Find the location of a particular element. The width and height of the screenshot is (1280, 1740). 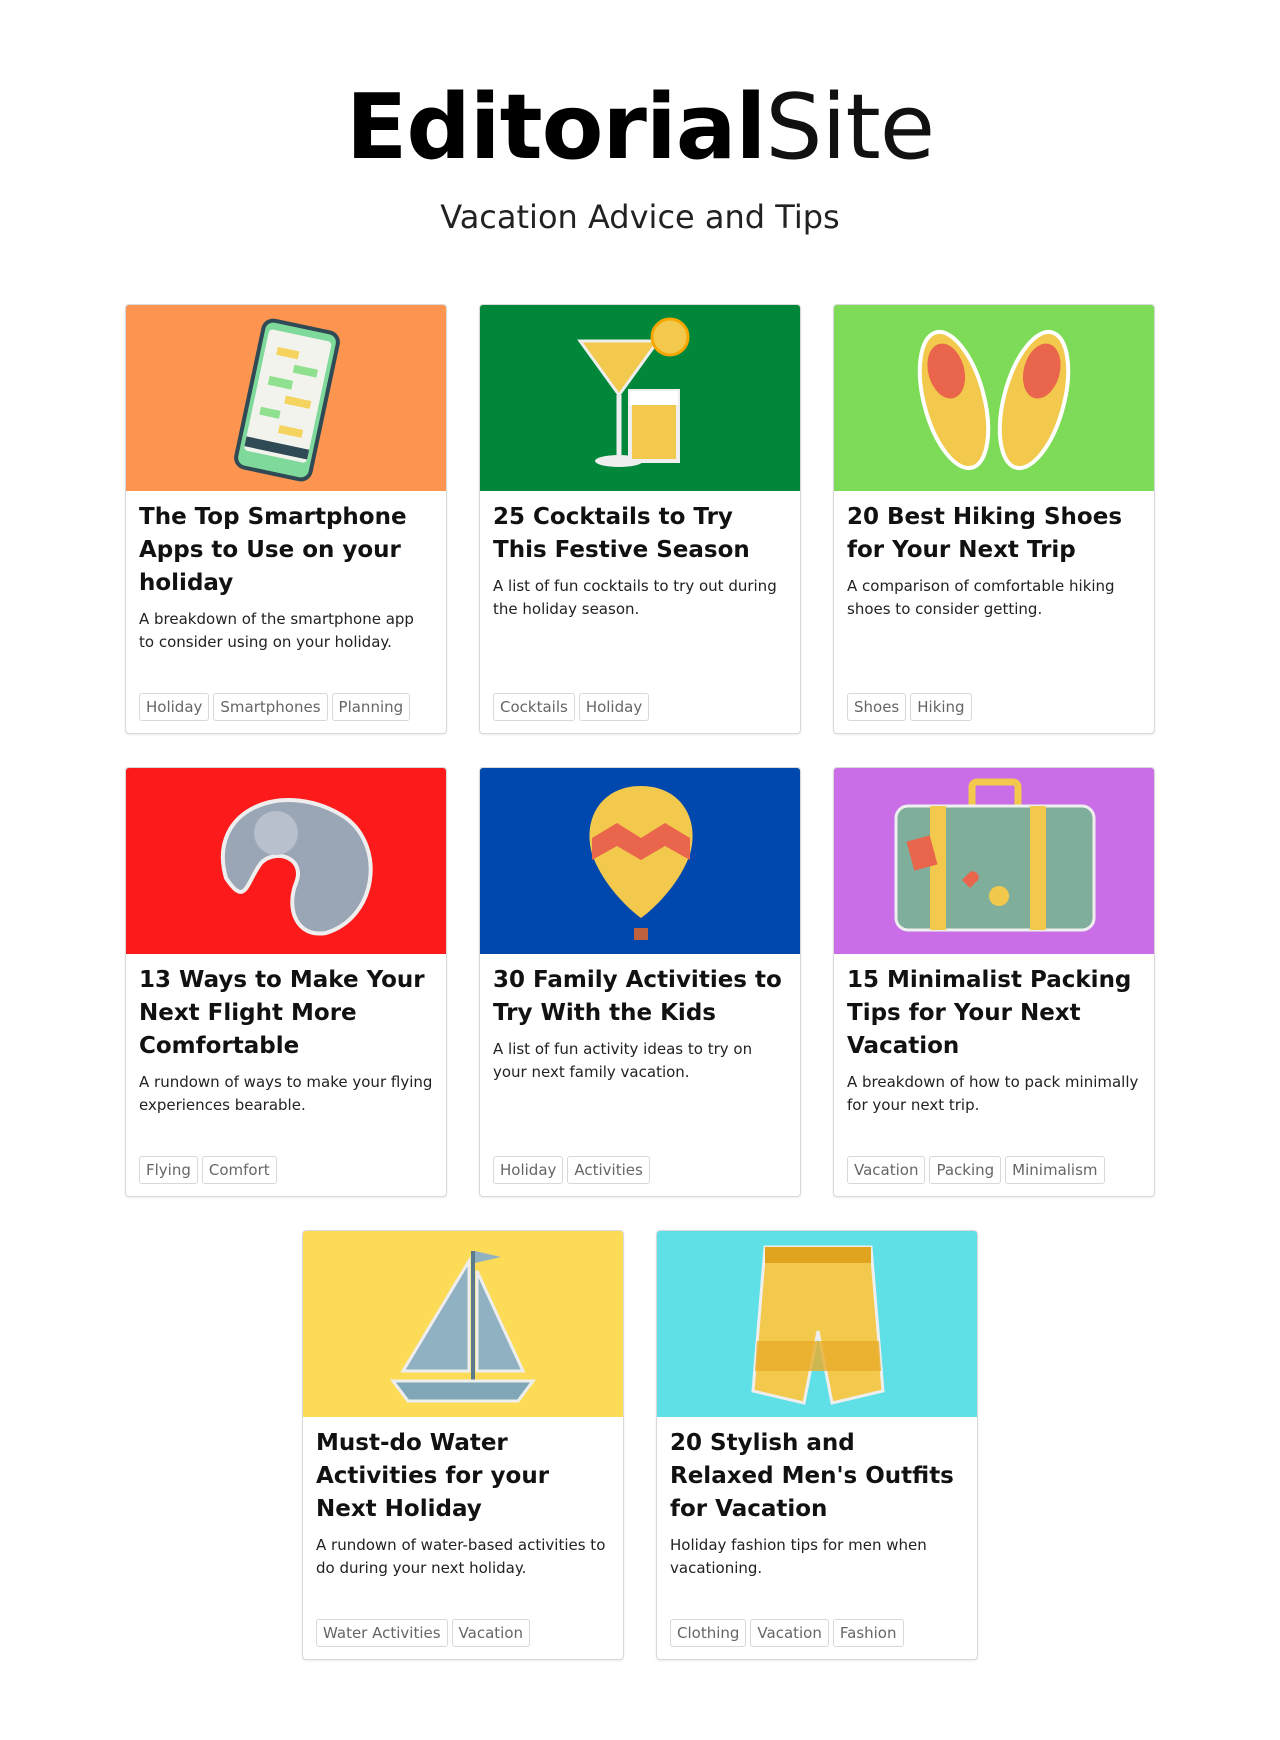

tag: Clothing is located at coordinates (708, 1633).